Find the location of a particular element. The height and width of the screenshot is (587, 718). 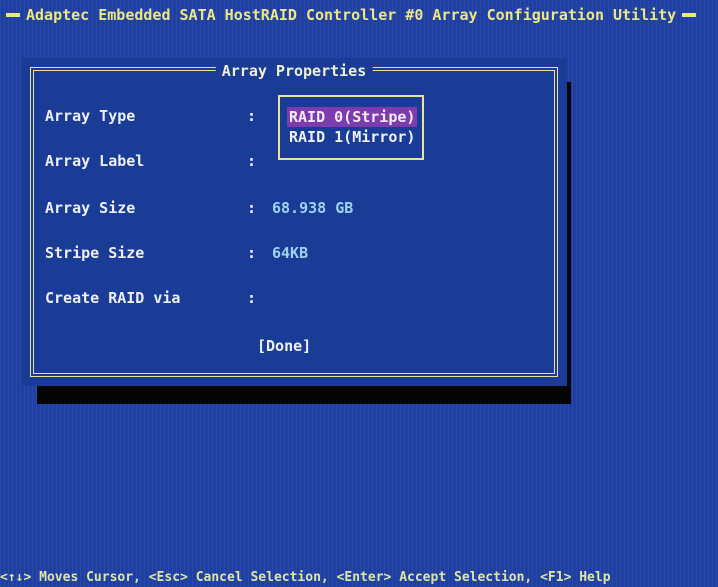

key-arrows-desc: Moves Cursor, is located at coordinates (90, 577).